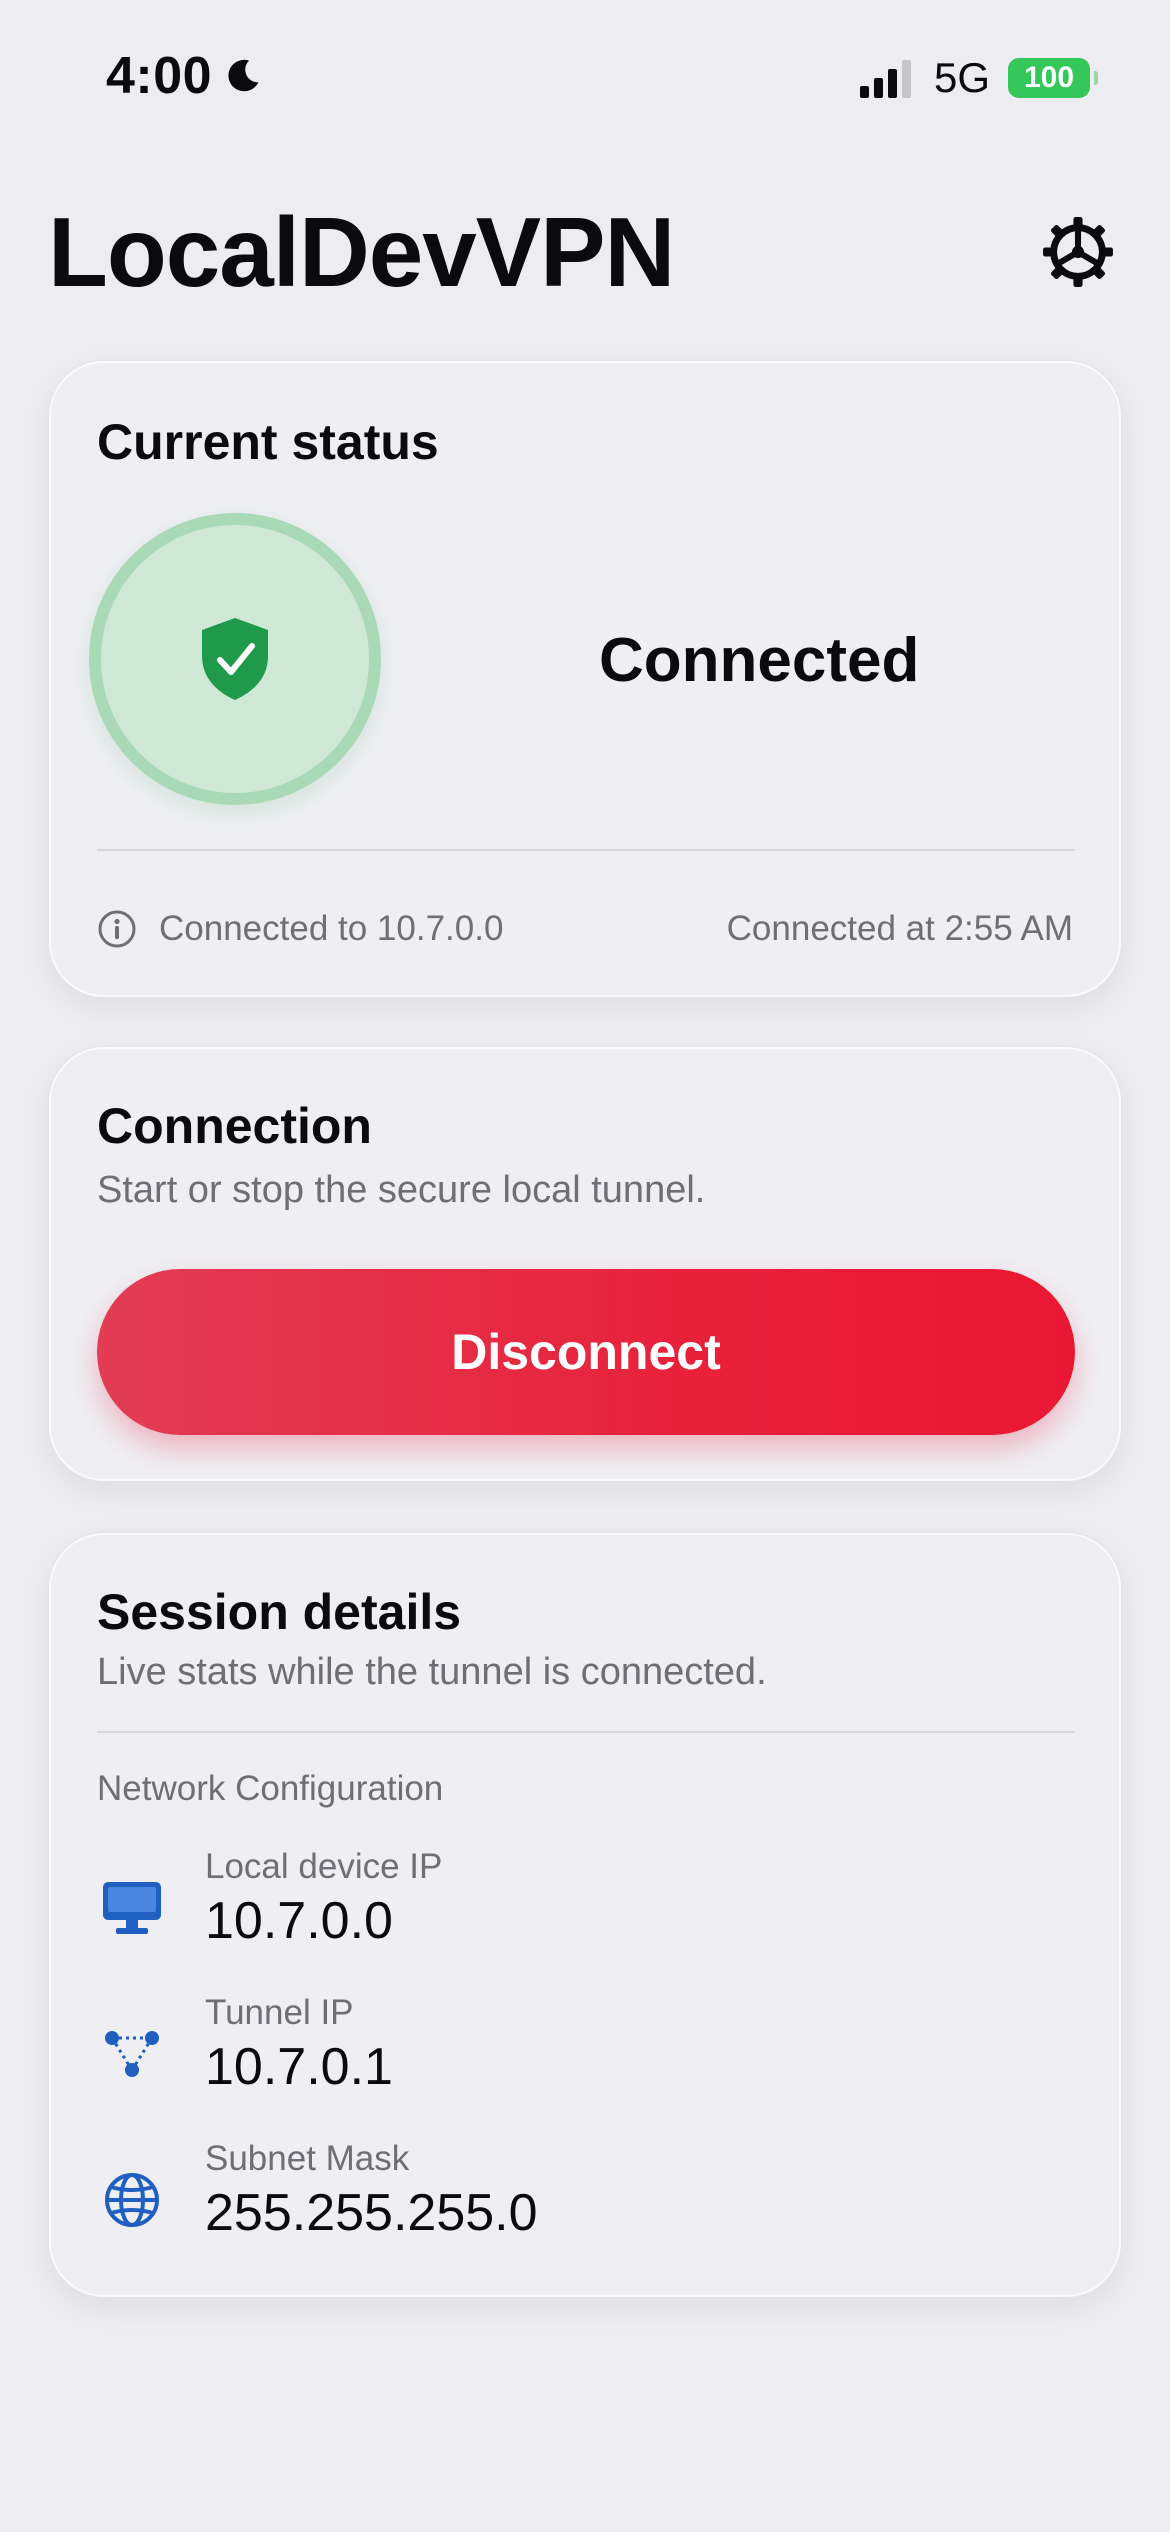 Image resolution: width=1170 pixels, height=2532 pixels. I want to click on connection-state: Connected, so click(759, 660).